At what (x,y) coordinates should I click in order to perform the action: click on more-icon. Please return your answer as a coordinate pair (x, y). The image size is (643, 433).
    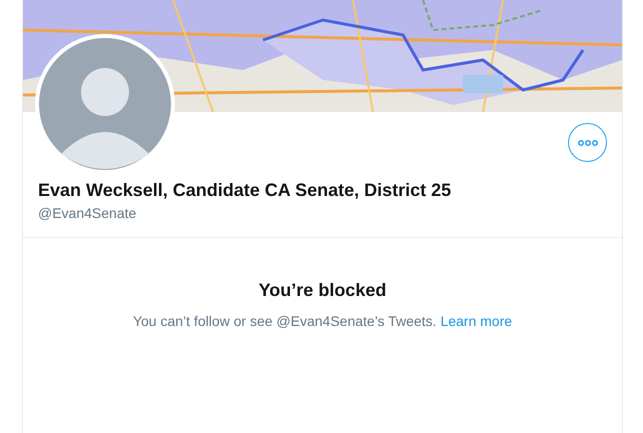
    Looking at the image, I should click on (588, 143).